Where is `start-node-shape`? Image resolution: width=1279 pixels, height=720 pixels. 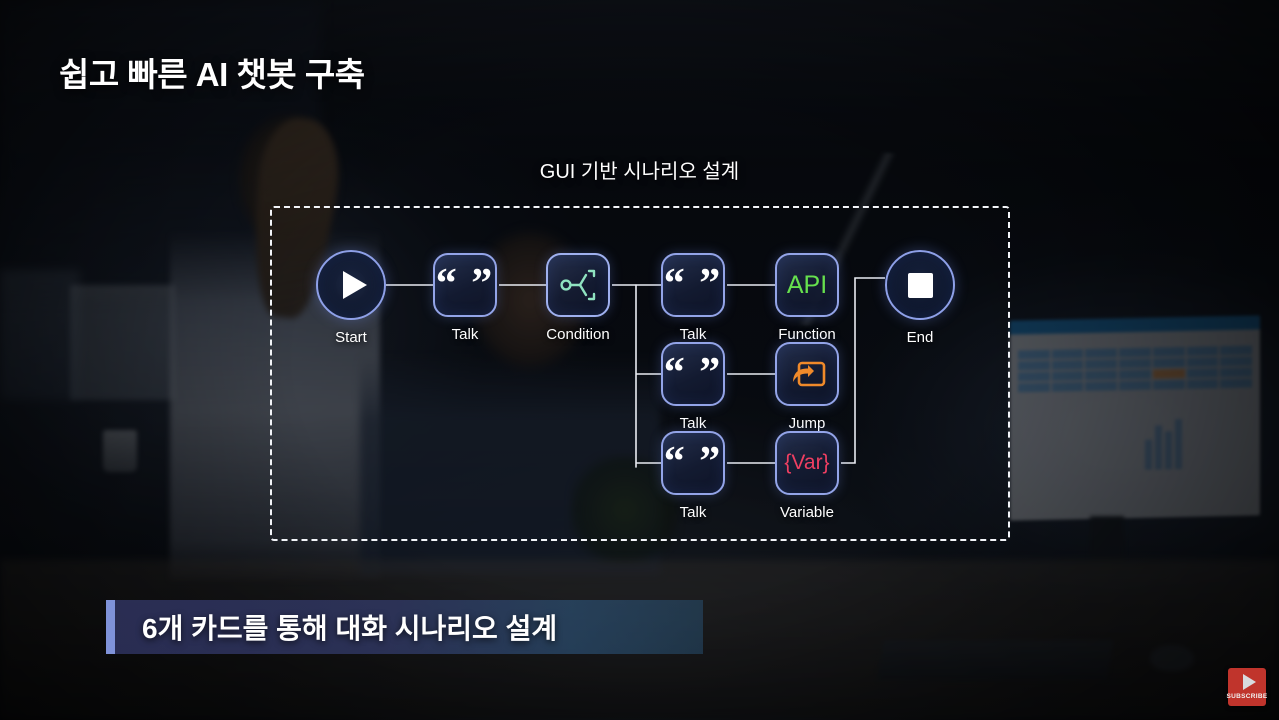 start-node-shape is located at coordinates (351, 285).